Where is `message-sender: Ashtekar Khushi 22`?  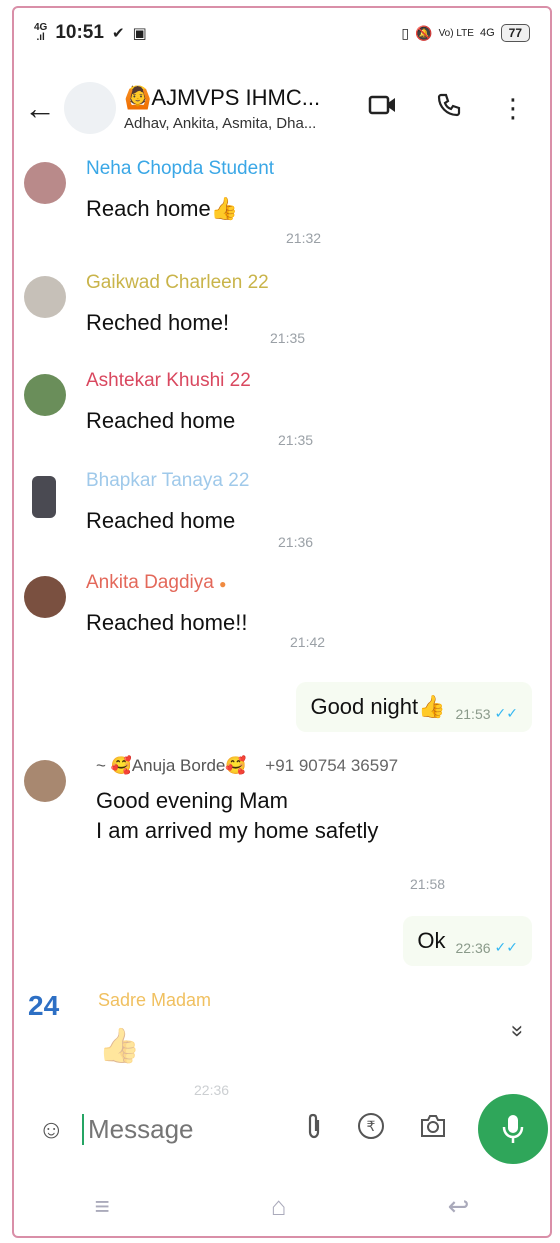
message-sender: Ashtekar Khushi 22 is located at coordinates (168, 380).